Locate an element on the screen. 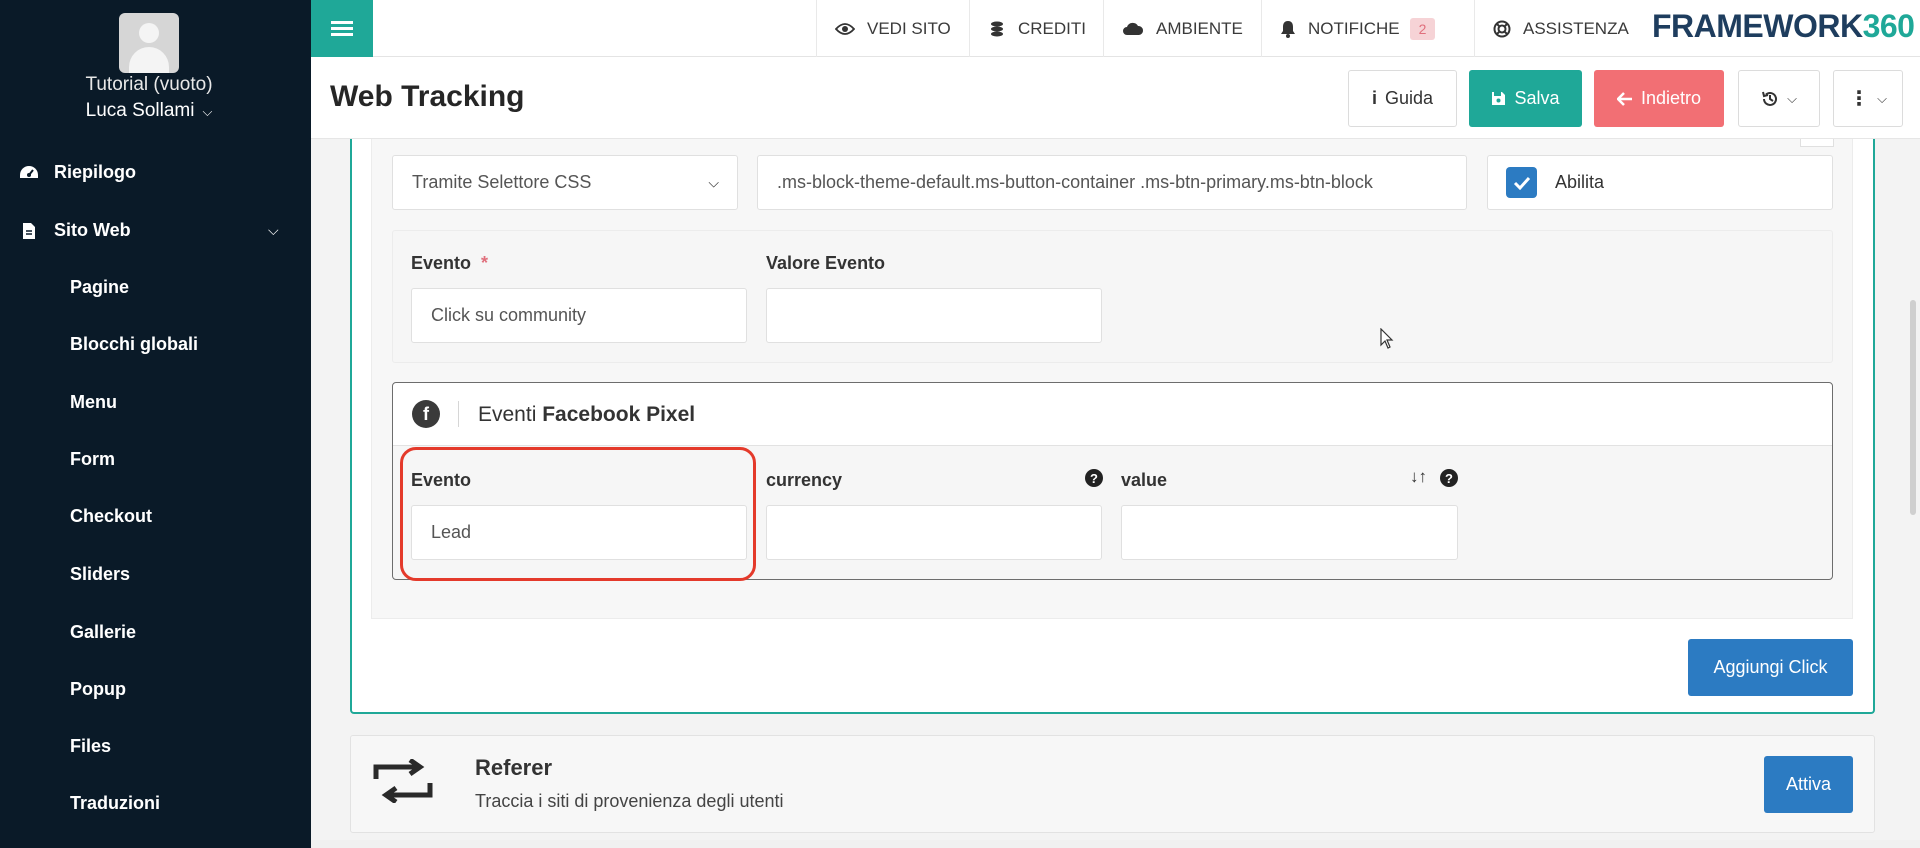 The width and height of the screenshot is (1920, 848). sidebar-item-blocchi-globali: Blocchi globali is located at coordinates (134, 344).